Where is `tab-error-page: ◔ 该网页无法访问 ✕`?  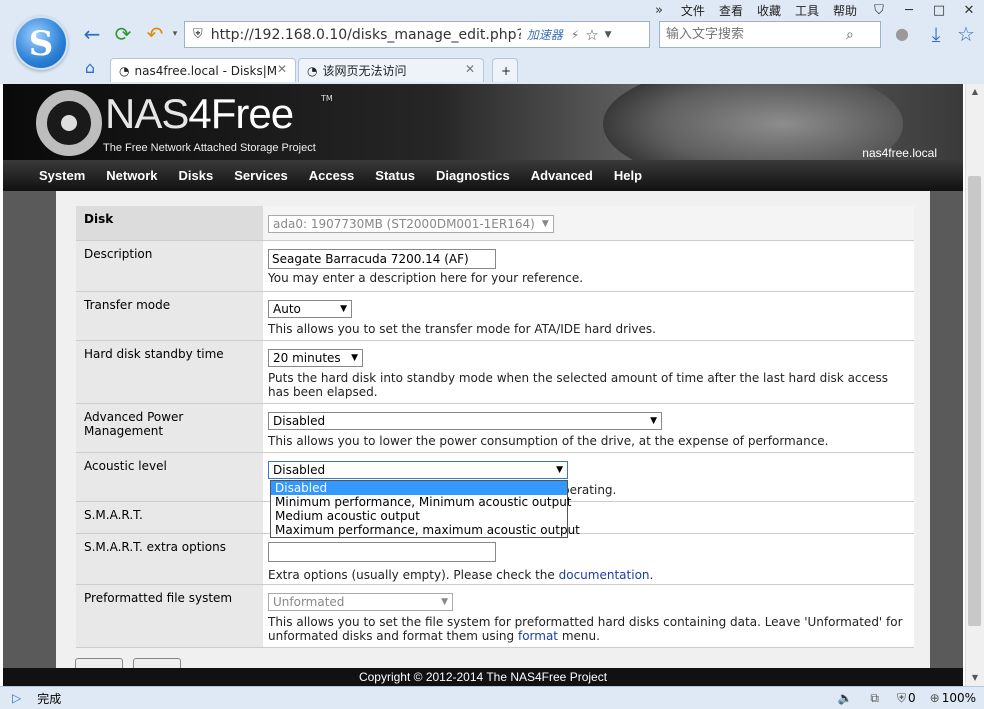 tab-error-page: ◔ 该网页无法访问 ✕ is located at coordinates (391, 70).